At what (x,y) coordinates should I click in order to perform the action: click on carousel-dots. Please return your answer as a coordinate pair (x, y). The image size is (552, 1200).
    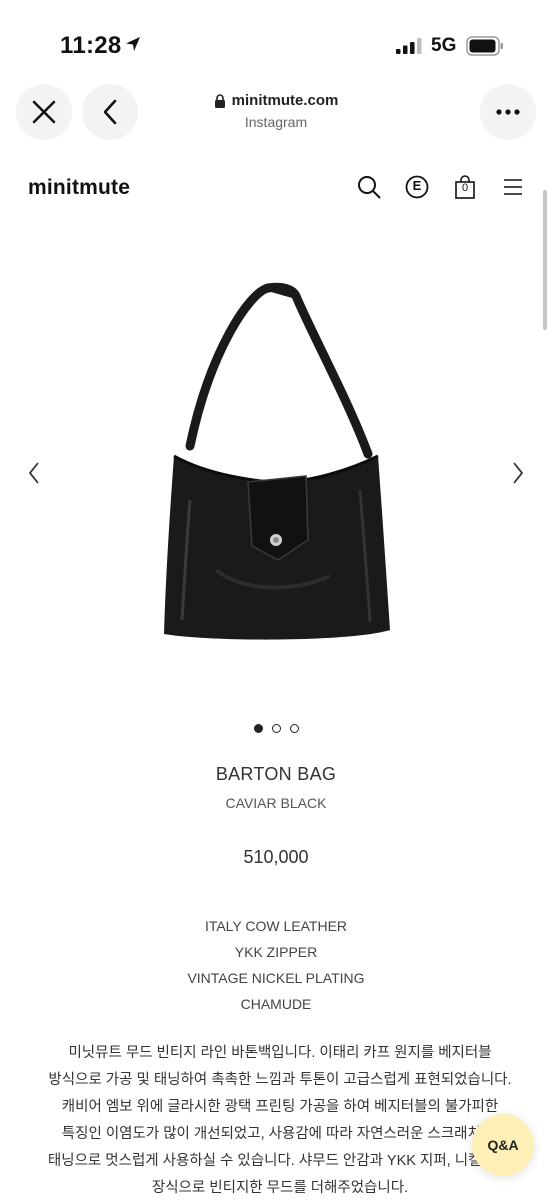
    Looking at the image, I should click on (276, 728).